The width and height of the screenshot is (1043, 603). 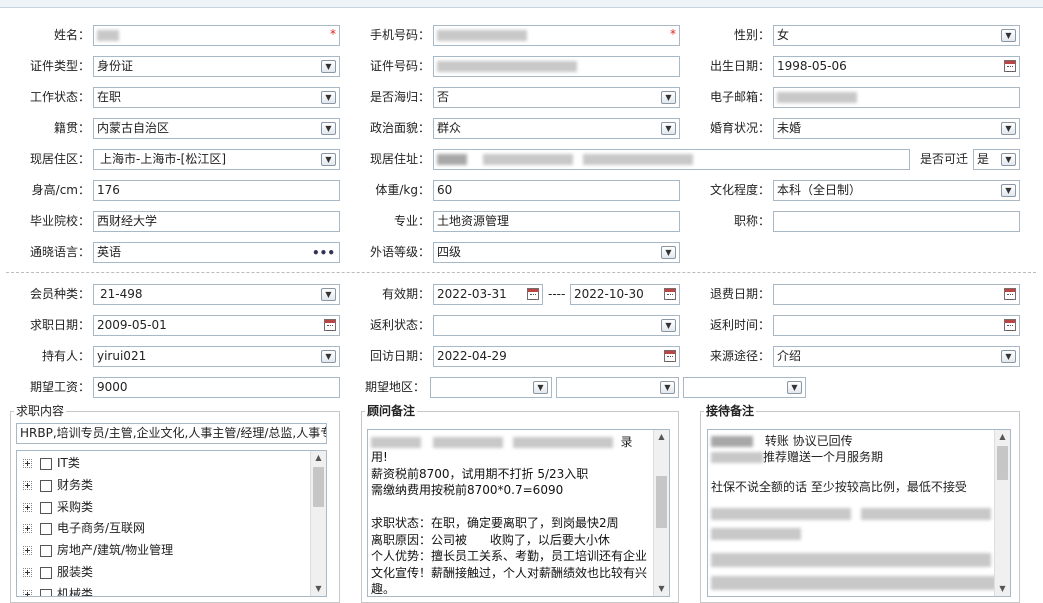 What do you see at coordinates (896, 128) in the screenshot?
I see `marital-select: 未婚 ▼` at bounding box center [896, 128].